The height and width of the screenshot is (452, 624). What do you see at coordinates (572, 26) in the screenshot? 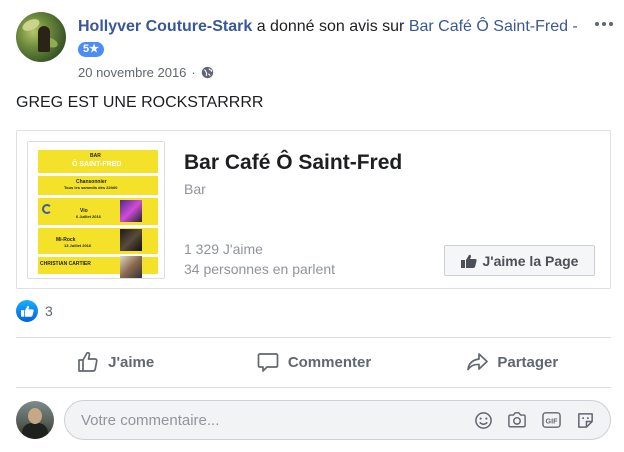
I see `title-dash: -` at bounding box center [572, 26].